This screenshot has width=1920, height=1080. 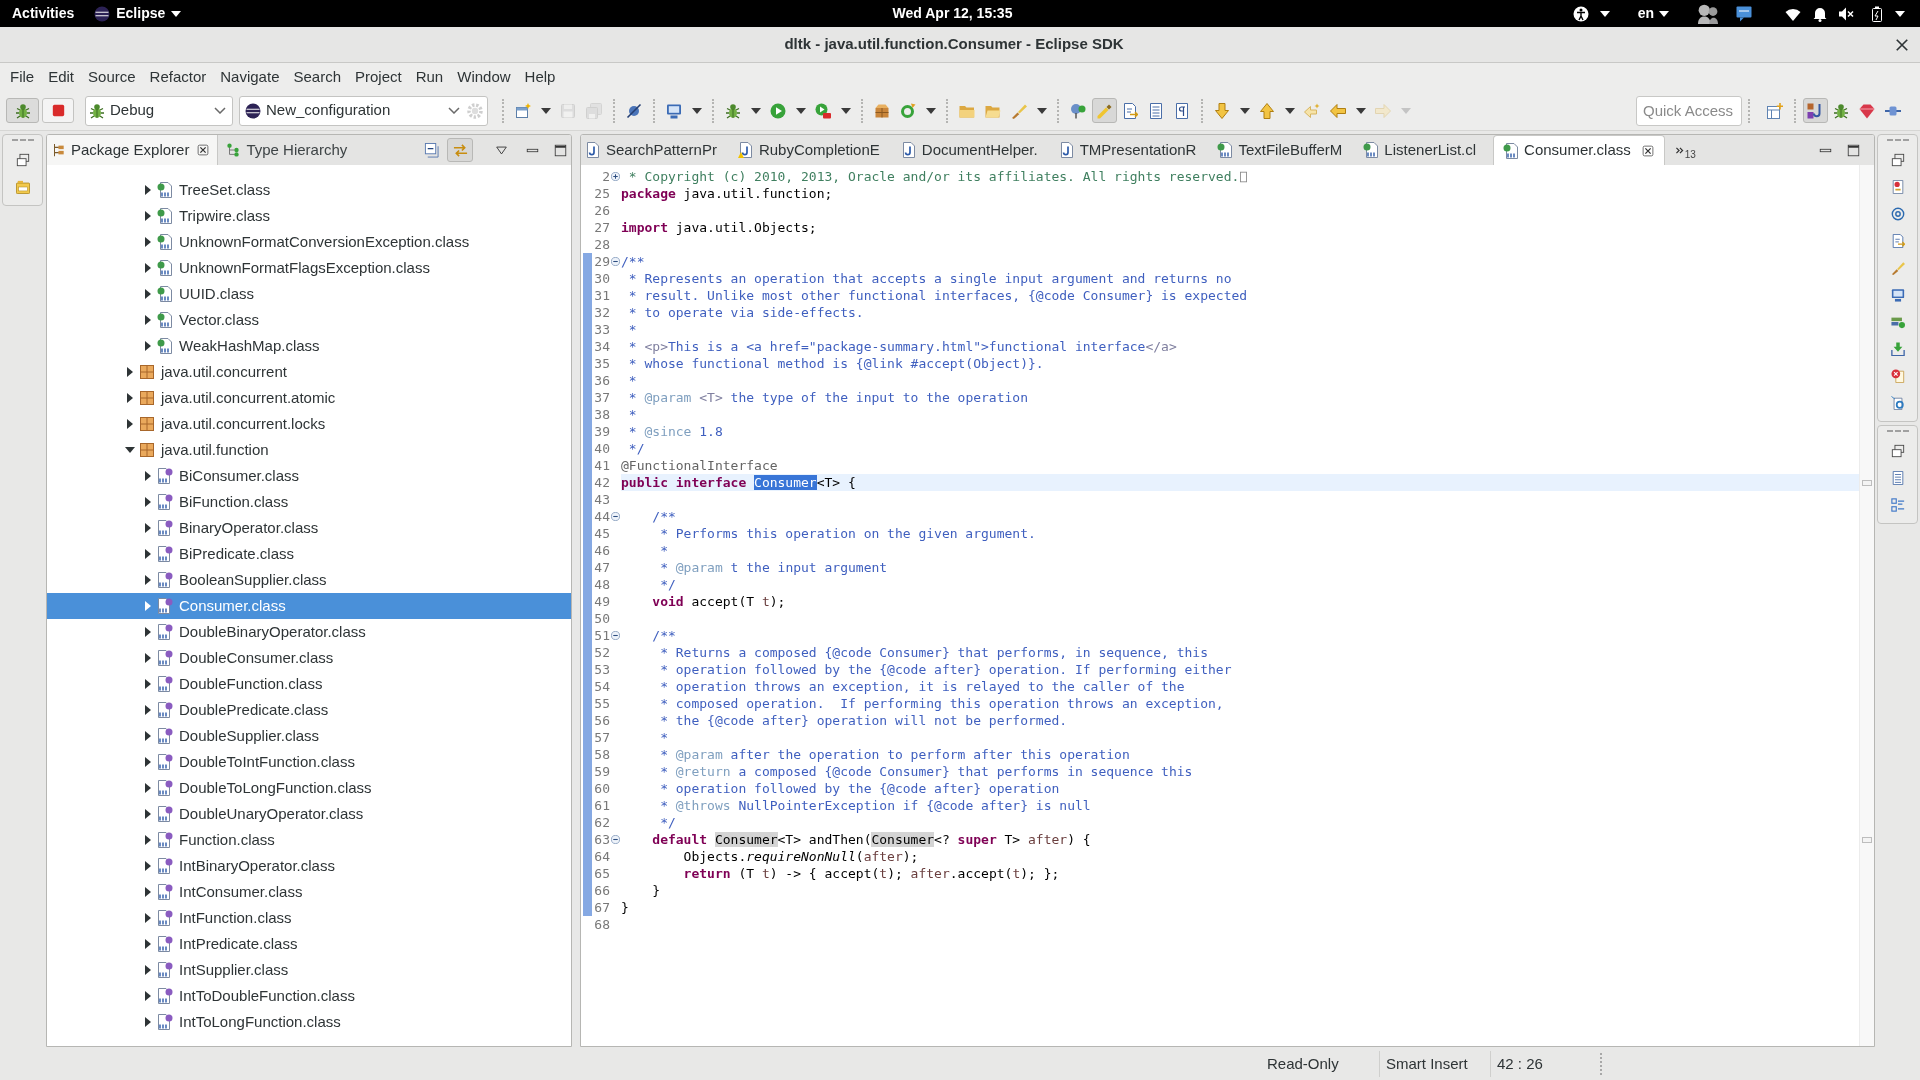 What do you see at coordinates (130, 450) in the screenshot?
I see `expanded-triangle-icon` at bounding box center [130, 450].